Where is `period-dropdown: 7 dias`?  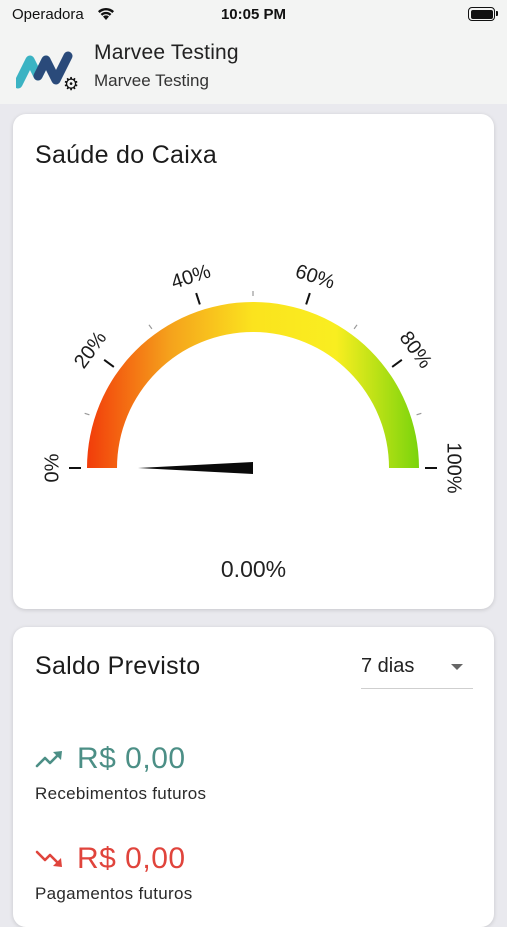
period-dropdown: 7 dias is located at coordinates (417, 670).